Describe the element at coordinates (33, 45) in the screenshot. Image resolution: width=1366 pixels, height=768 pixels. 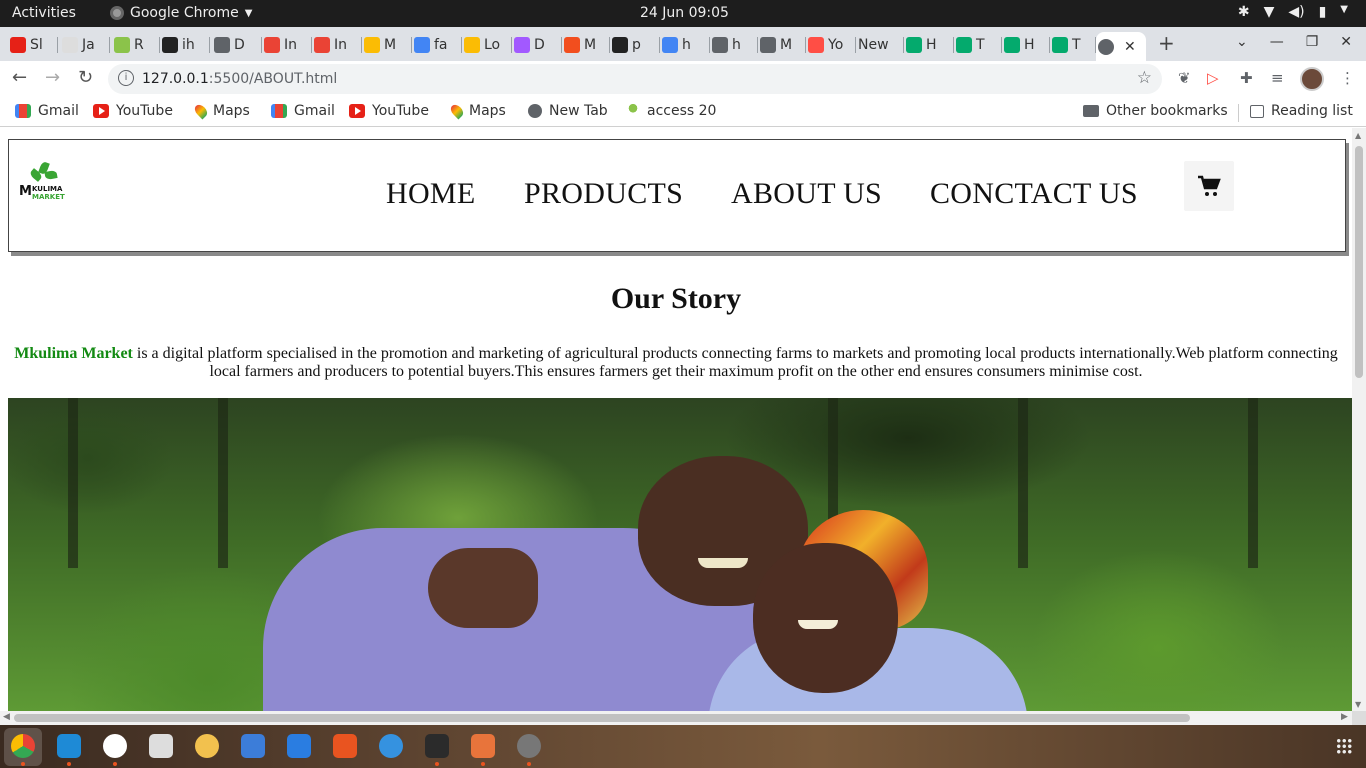
I see `tab-item: Sl` at that location.